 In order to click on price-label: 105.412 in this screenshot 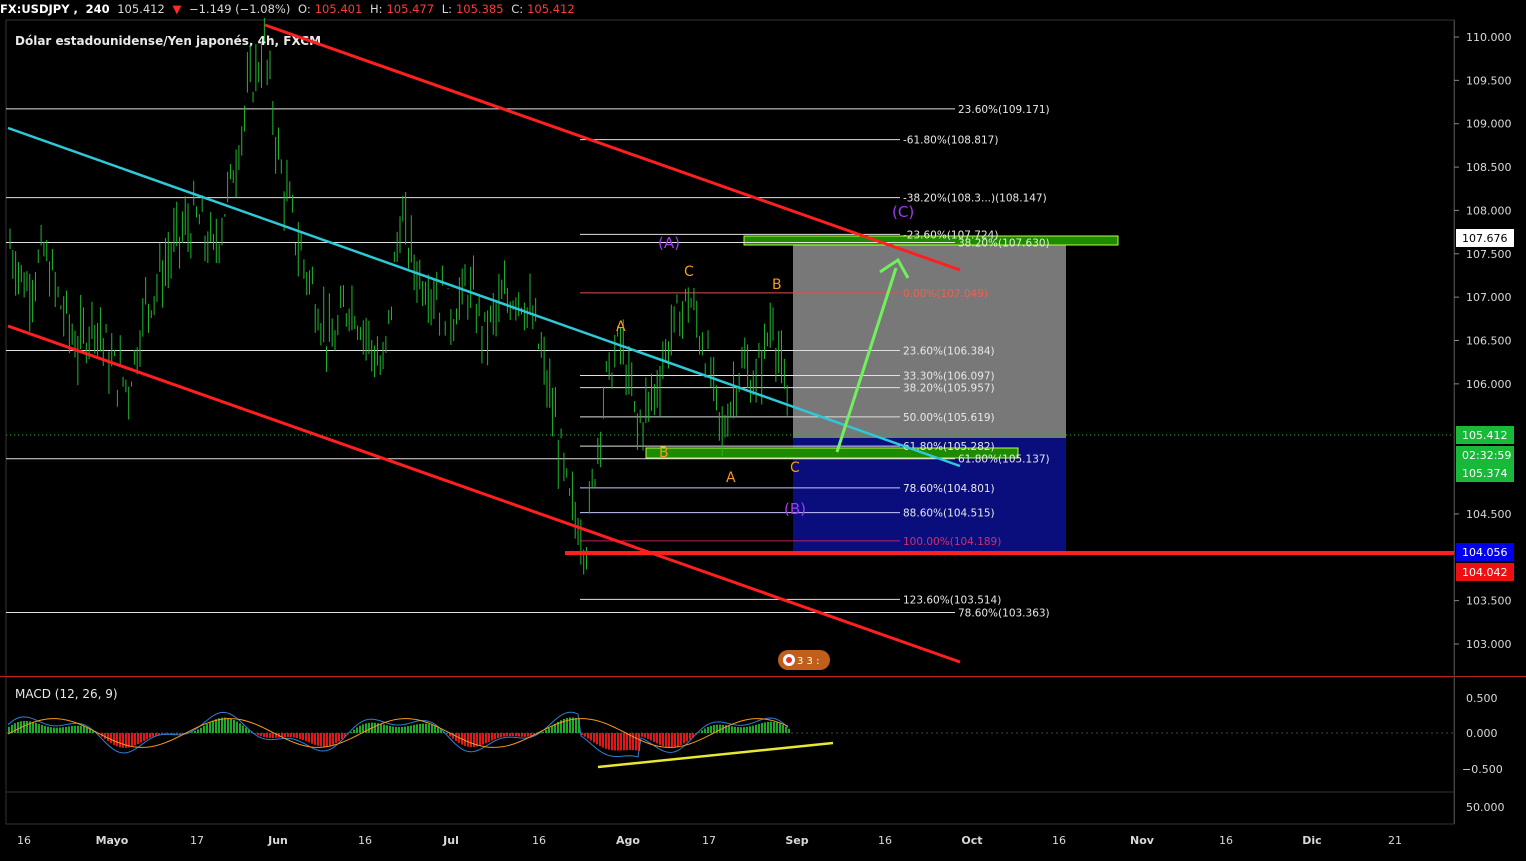, I will do `click(1485, 435)`.